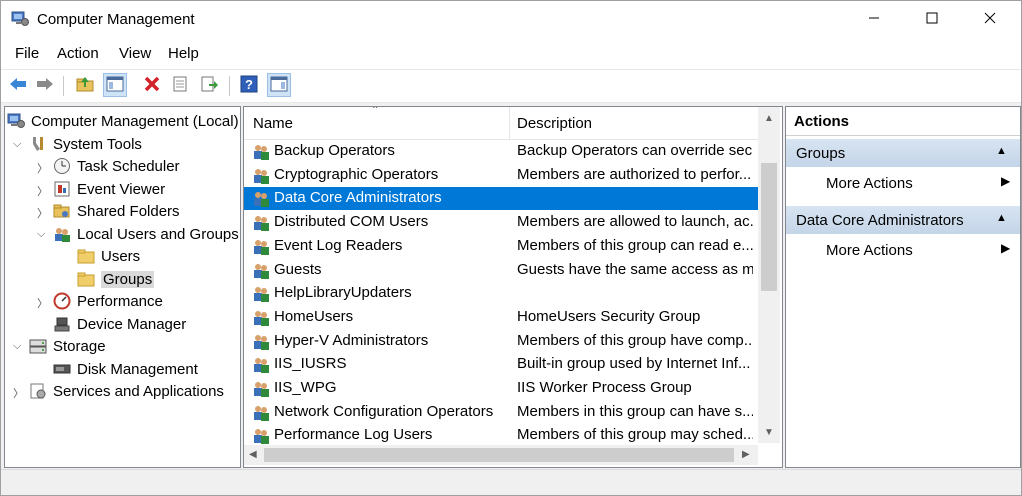  Describe the element at coordinates (209, 85) in the screenshot. I see `export-list-button` at that location.